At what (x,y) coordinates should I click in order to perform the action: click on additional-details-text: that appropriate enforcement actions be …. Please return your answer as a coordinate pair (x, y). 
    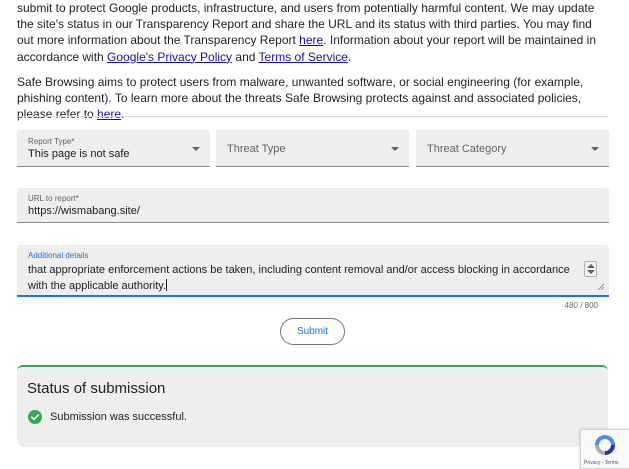
    Looking at the image, I should click on (299, 278).